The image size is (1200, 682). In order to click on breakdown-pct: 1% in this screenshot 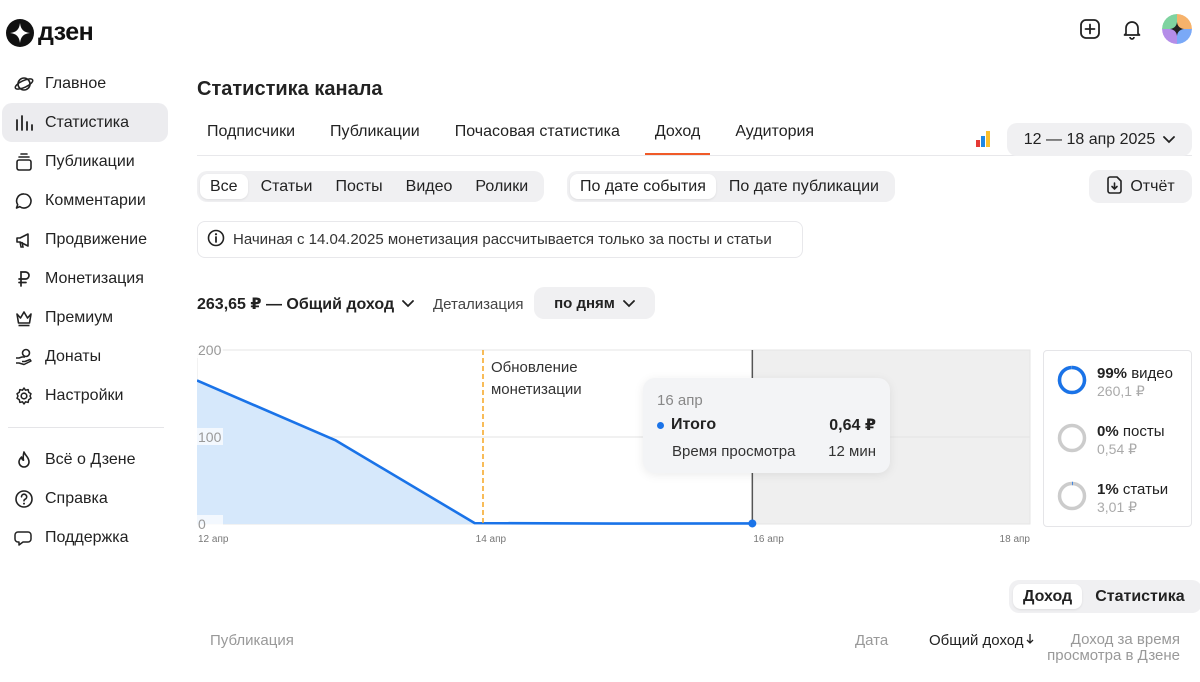, I will do `click(1108, 489)`.